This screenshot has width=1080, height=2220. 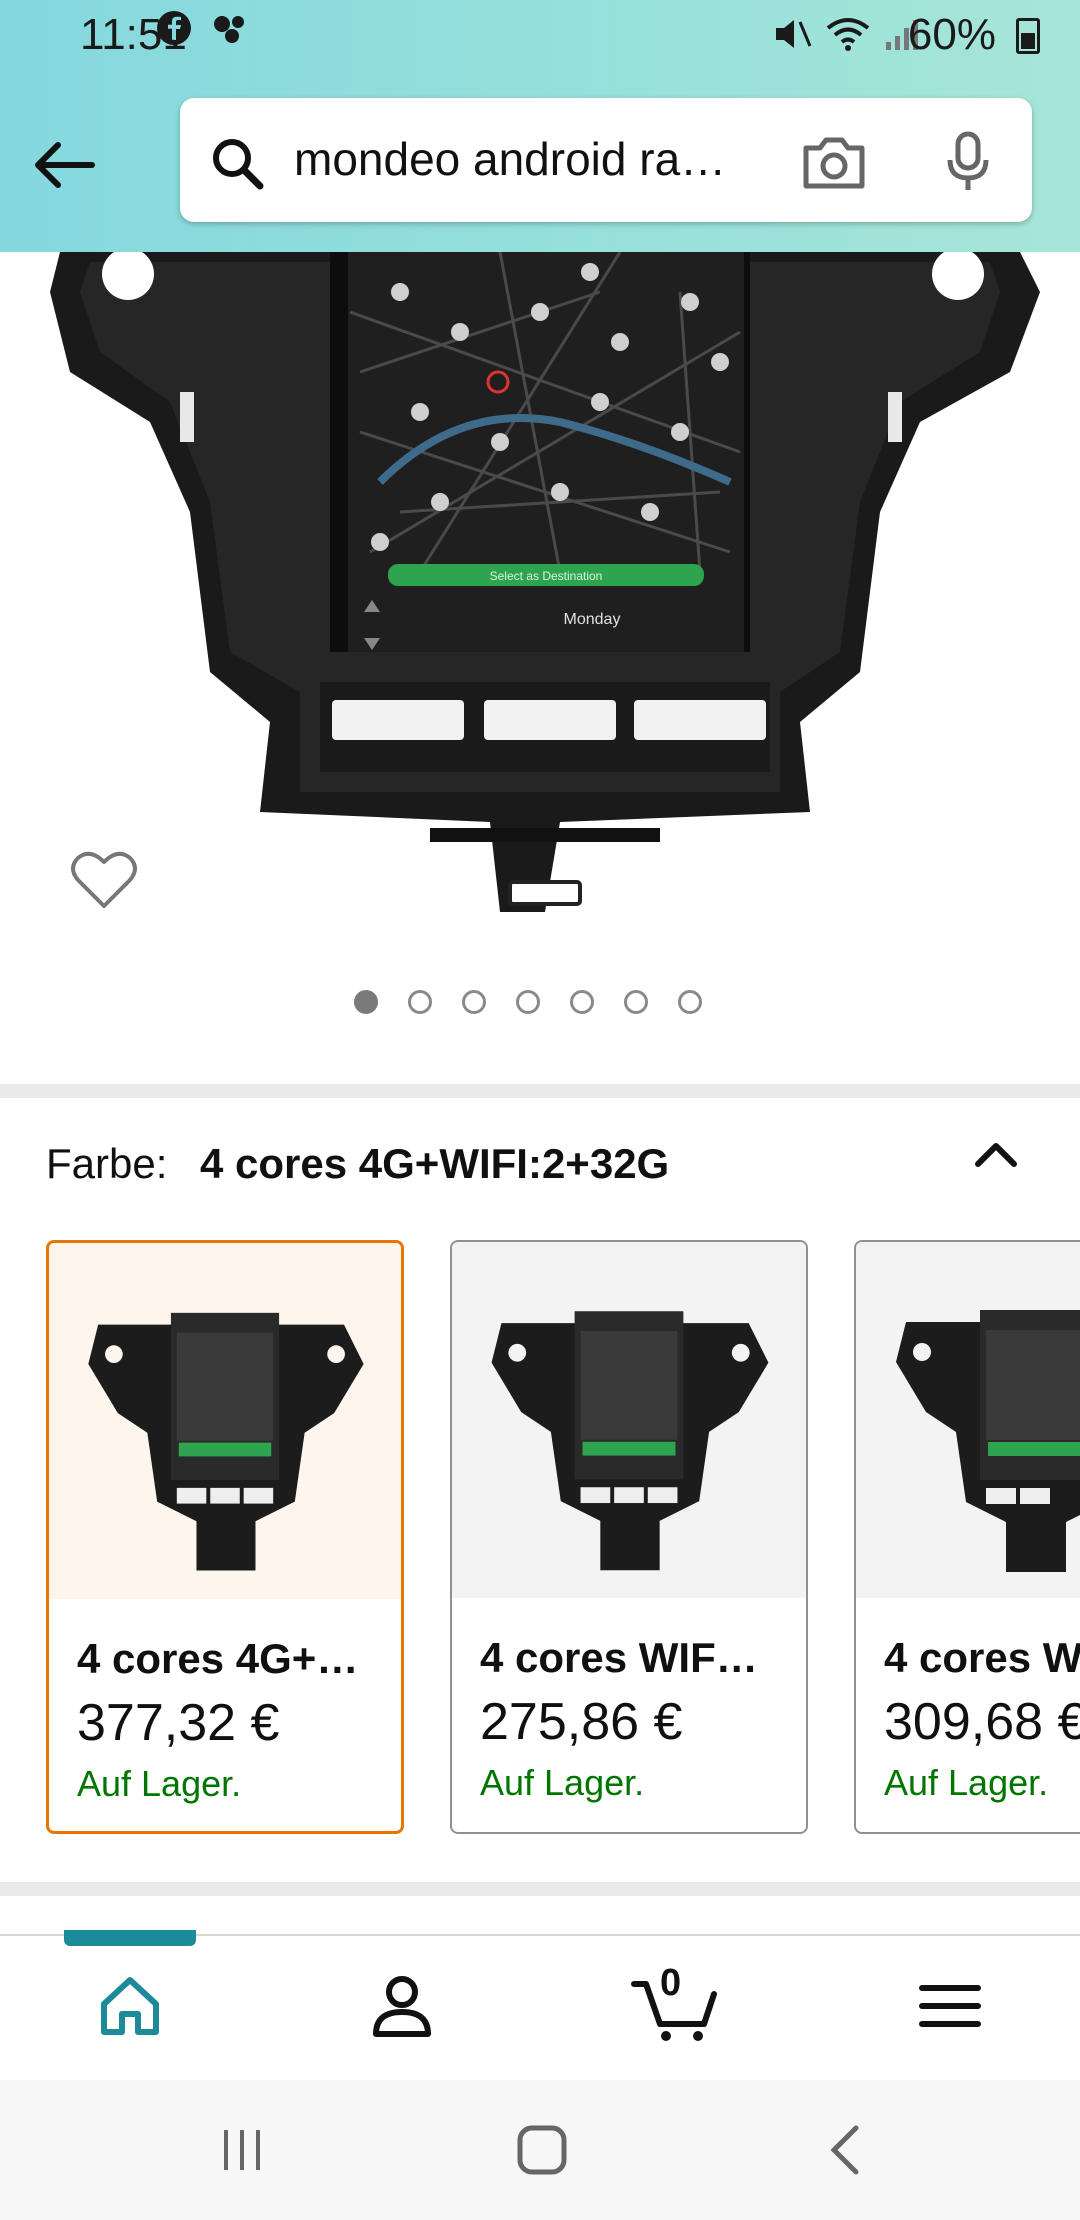 I want to click on wifi-icon, so click(x=848, y=34).